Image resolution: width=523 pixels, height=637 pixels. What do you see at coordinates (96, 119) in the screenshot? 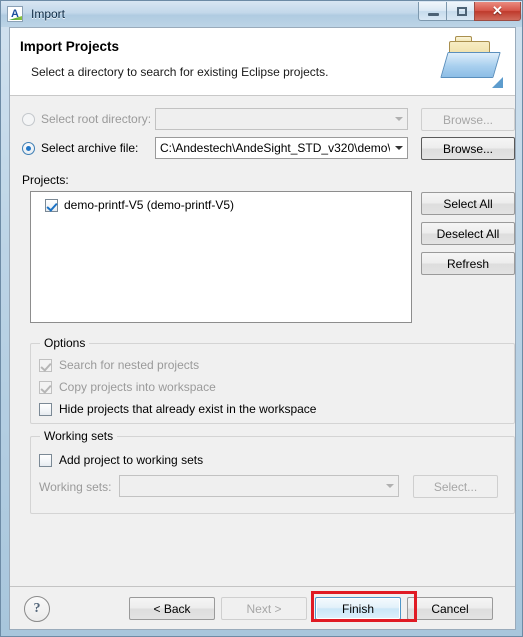
I see `select-root-directory-label: Select root directory:` at bounding box center [96, 119].